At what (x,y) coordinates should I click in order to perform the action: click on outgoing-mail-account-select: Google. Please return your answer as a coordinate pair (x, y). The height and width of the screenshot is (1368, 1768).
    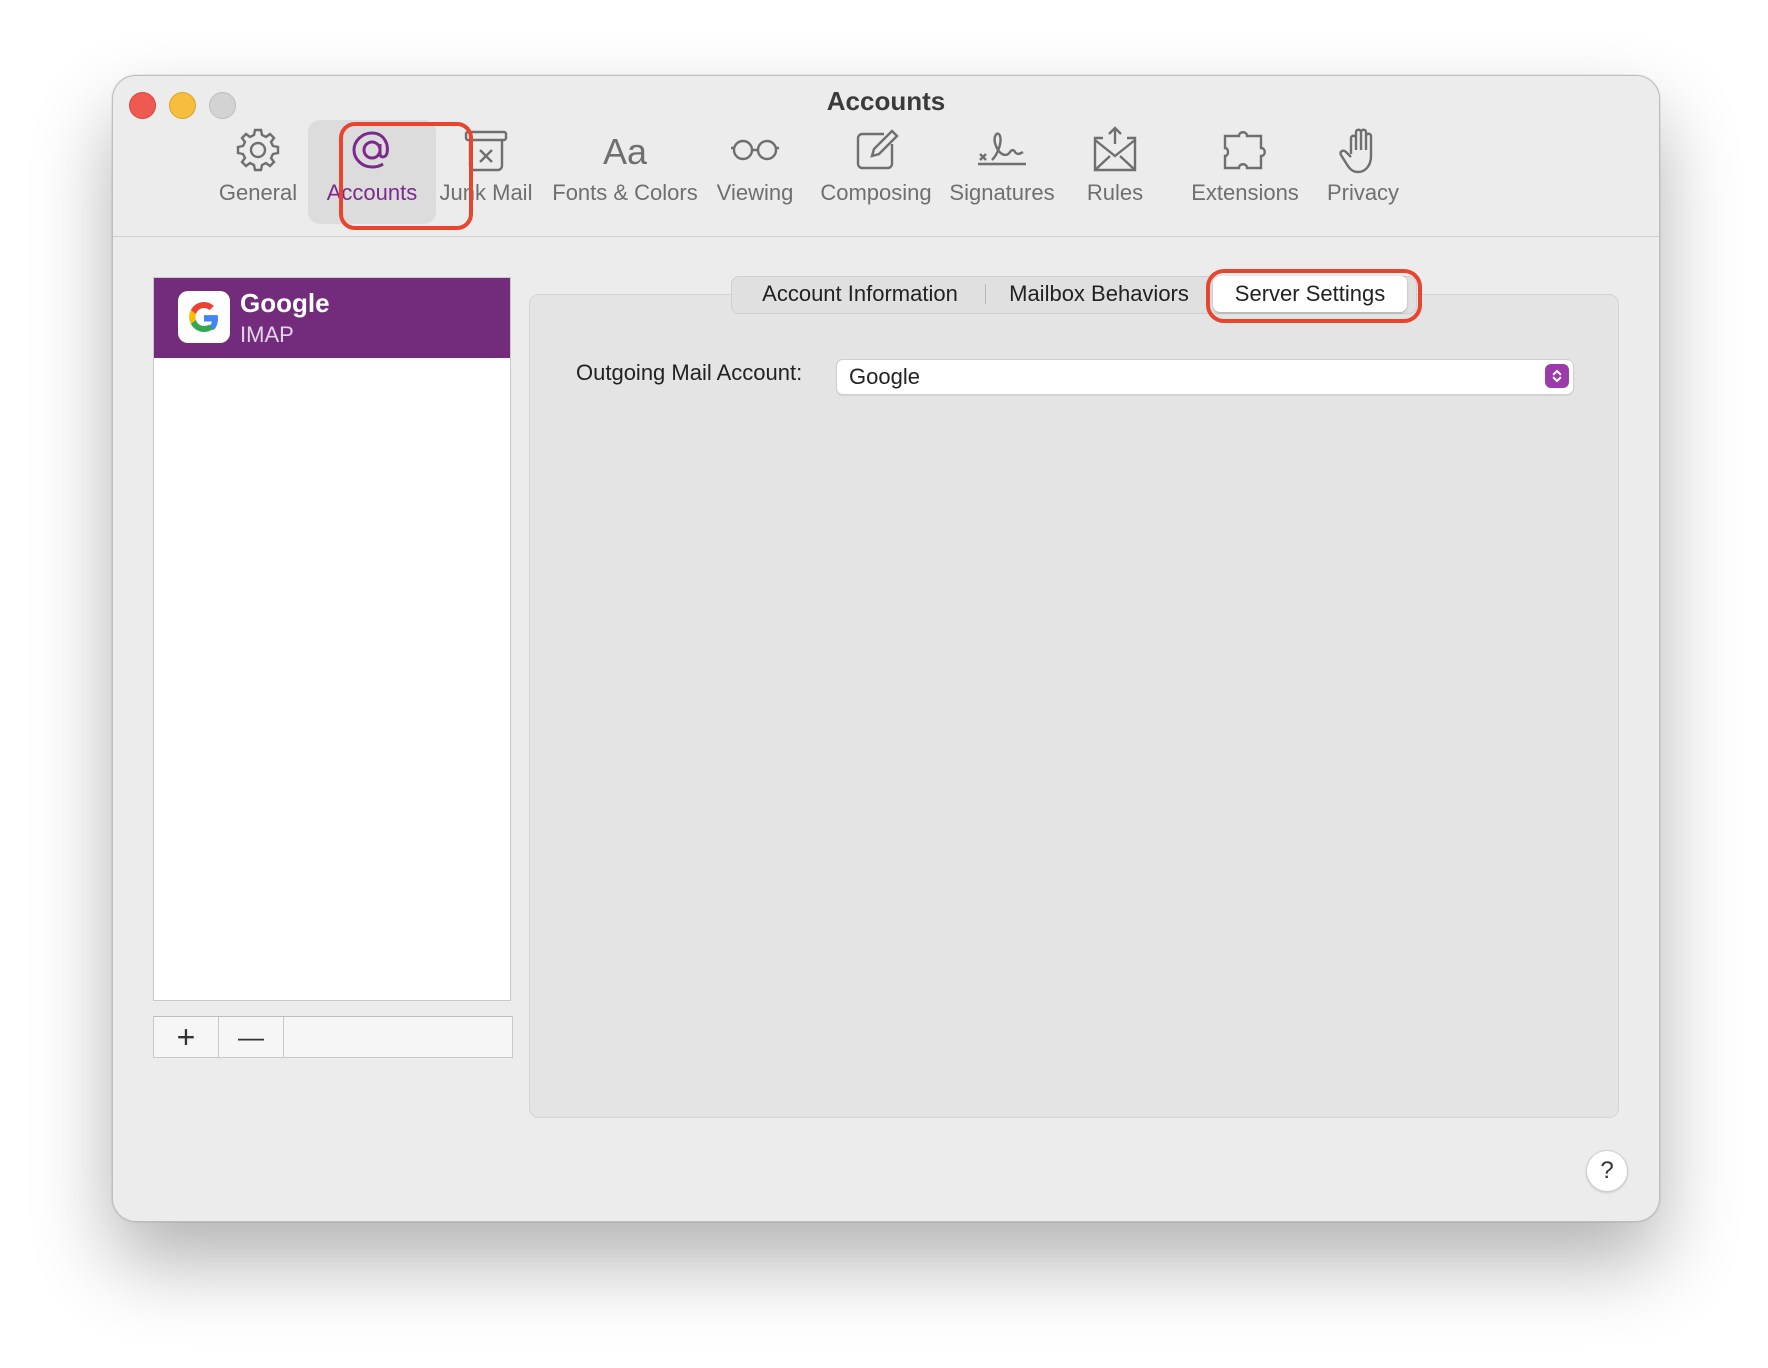
    Looking at the image, I should click on (1205, 377).